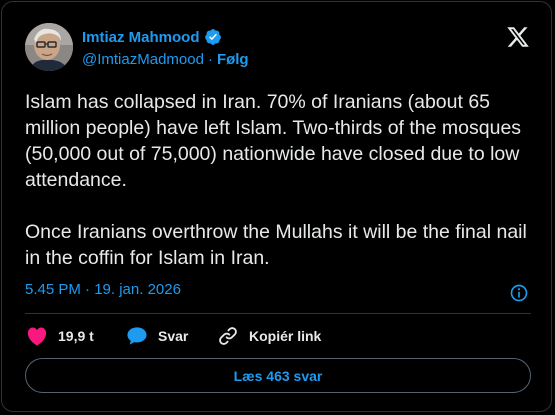 The height and width of the screenshot is (415, 555). I want to click on reply-button: Svar, so click(157, 336).